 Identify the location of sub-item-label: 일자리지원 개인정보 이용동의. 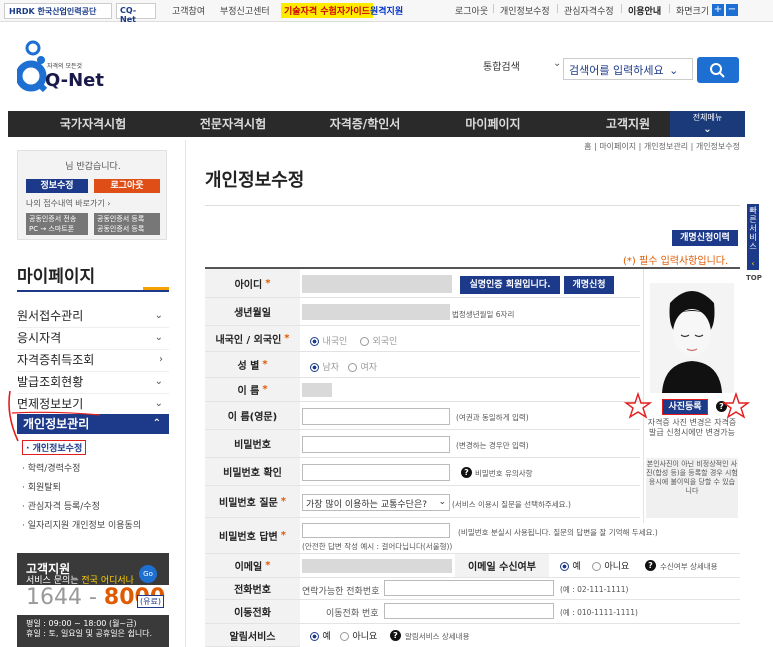
(84, 526).